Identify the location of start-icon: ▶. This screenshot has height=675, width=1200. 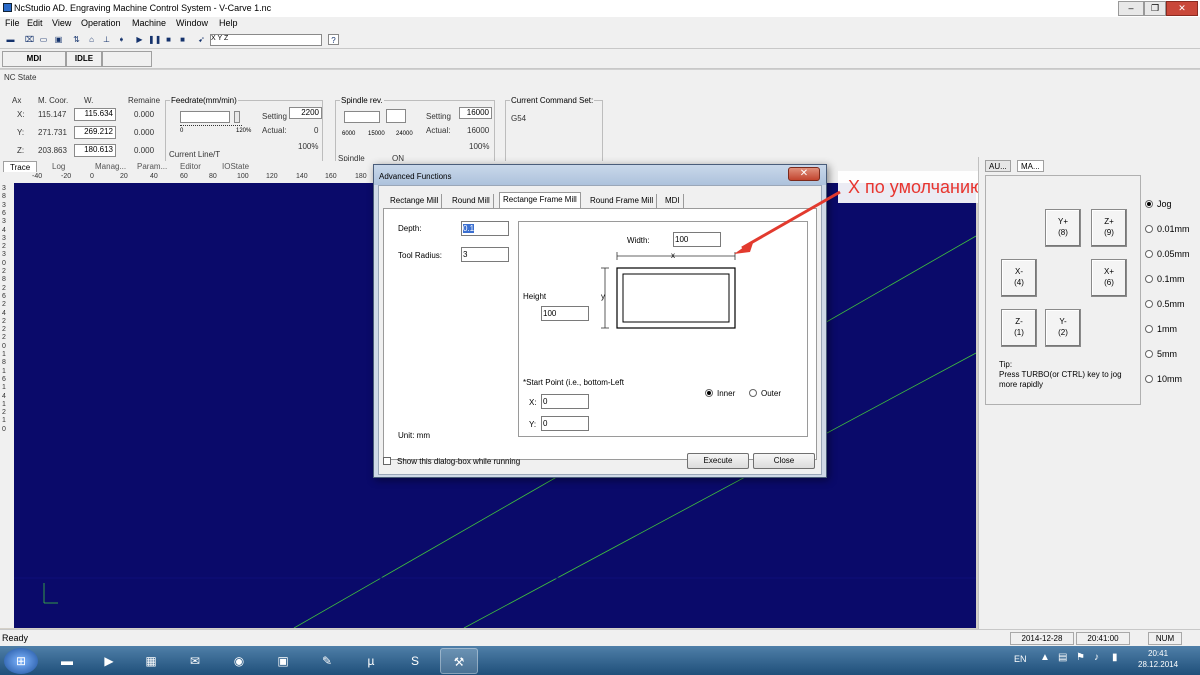
(139, 39).